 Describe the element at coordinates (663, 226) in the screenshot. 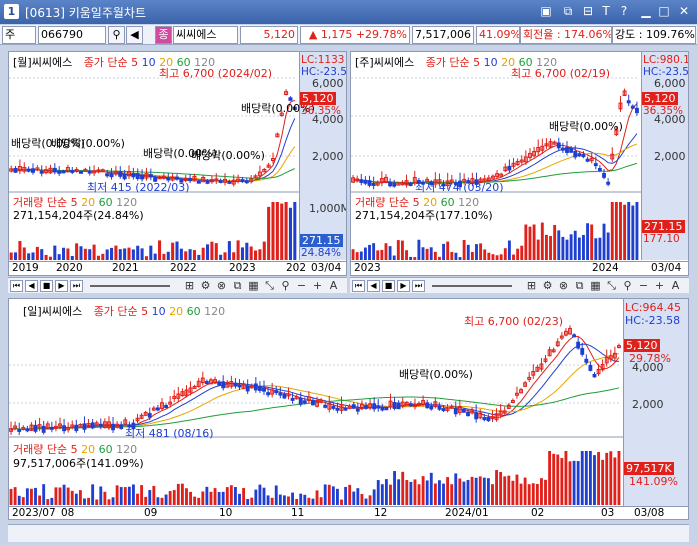

I see `weekly-vol-box: 271.15` at that location.